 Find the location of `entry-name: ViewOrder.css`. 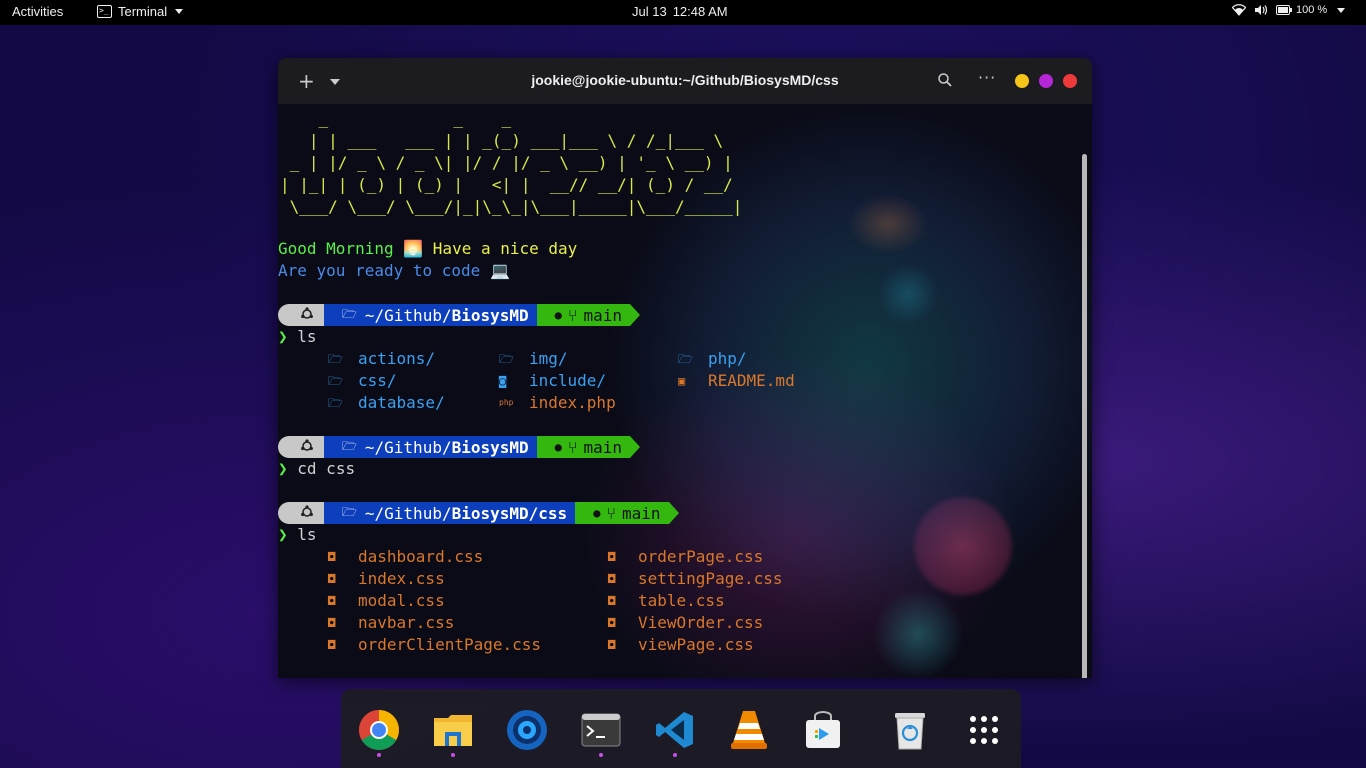

entry-name: ViewOrder.css is located at coordinates (701, 622).